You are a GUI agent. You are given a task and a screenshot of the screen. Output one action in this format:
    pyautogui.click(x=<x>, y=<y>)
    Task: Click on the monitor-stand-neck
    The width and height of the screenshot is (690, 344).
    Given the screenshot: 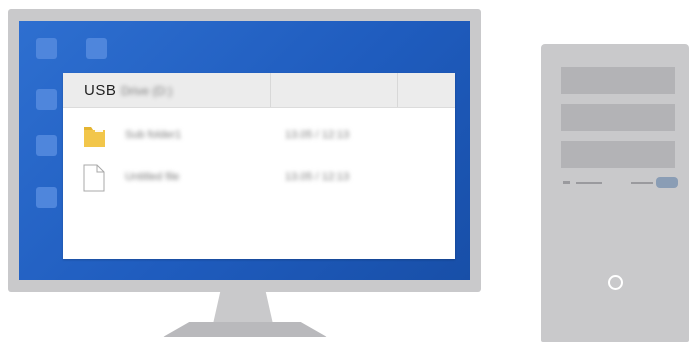 What is the action you would take?
    pyautogui.click(x=243, y=308)
    